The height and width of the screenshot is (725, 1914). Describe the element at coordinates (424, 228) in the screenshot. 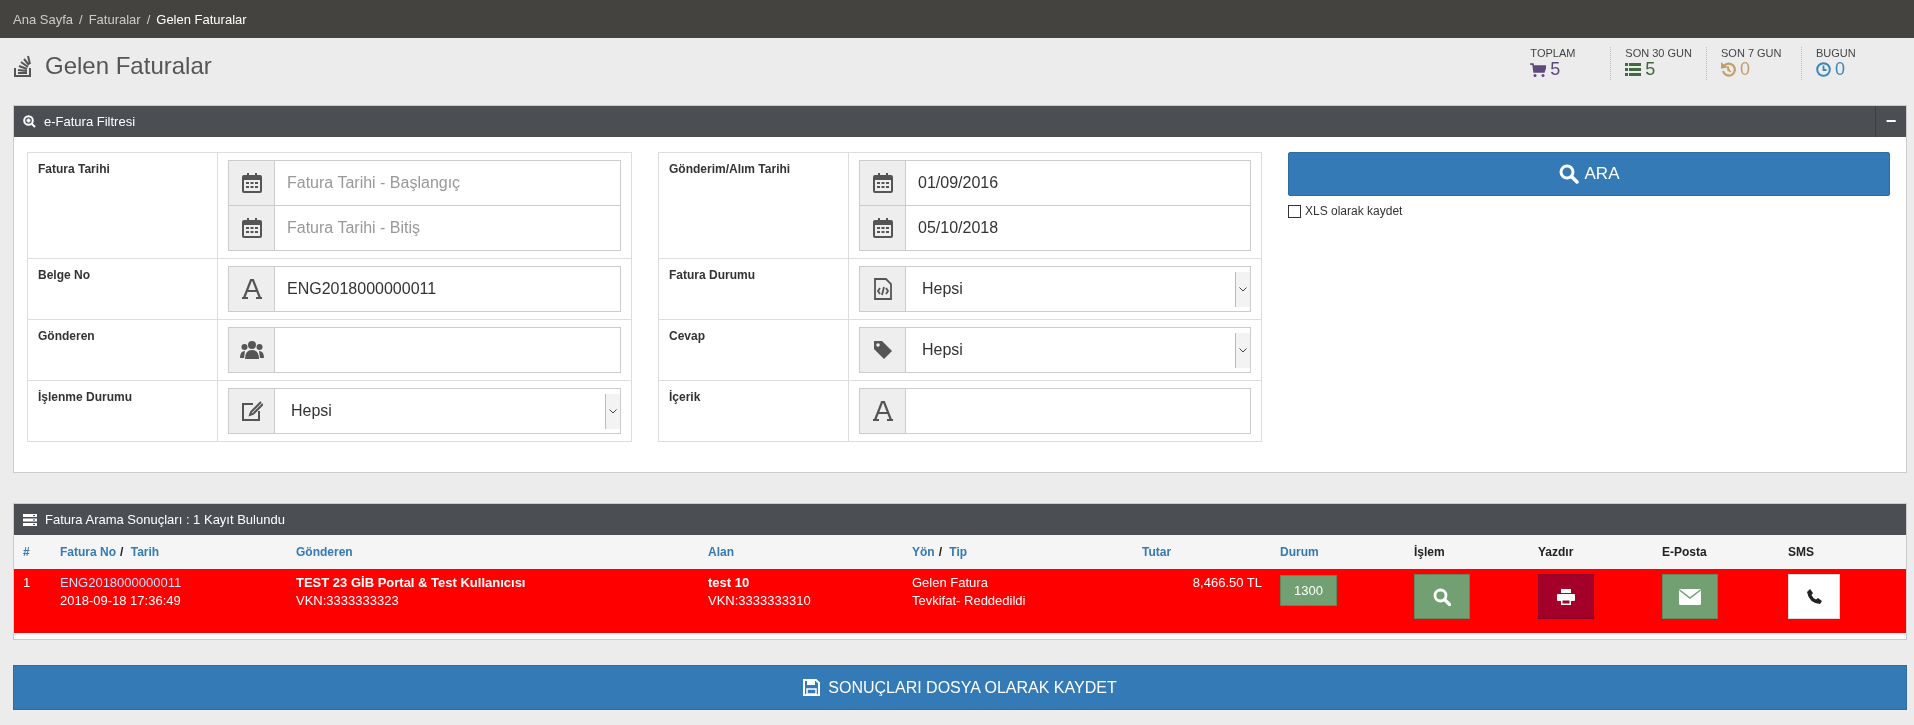

I see `date-field: Fatura Tarihi - Bitiş` at that location.